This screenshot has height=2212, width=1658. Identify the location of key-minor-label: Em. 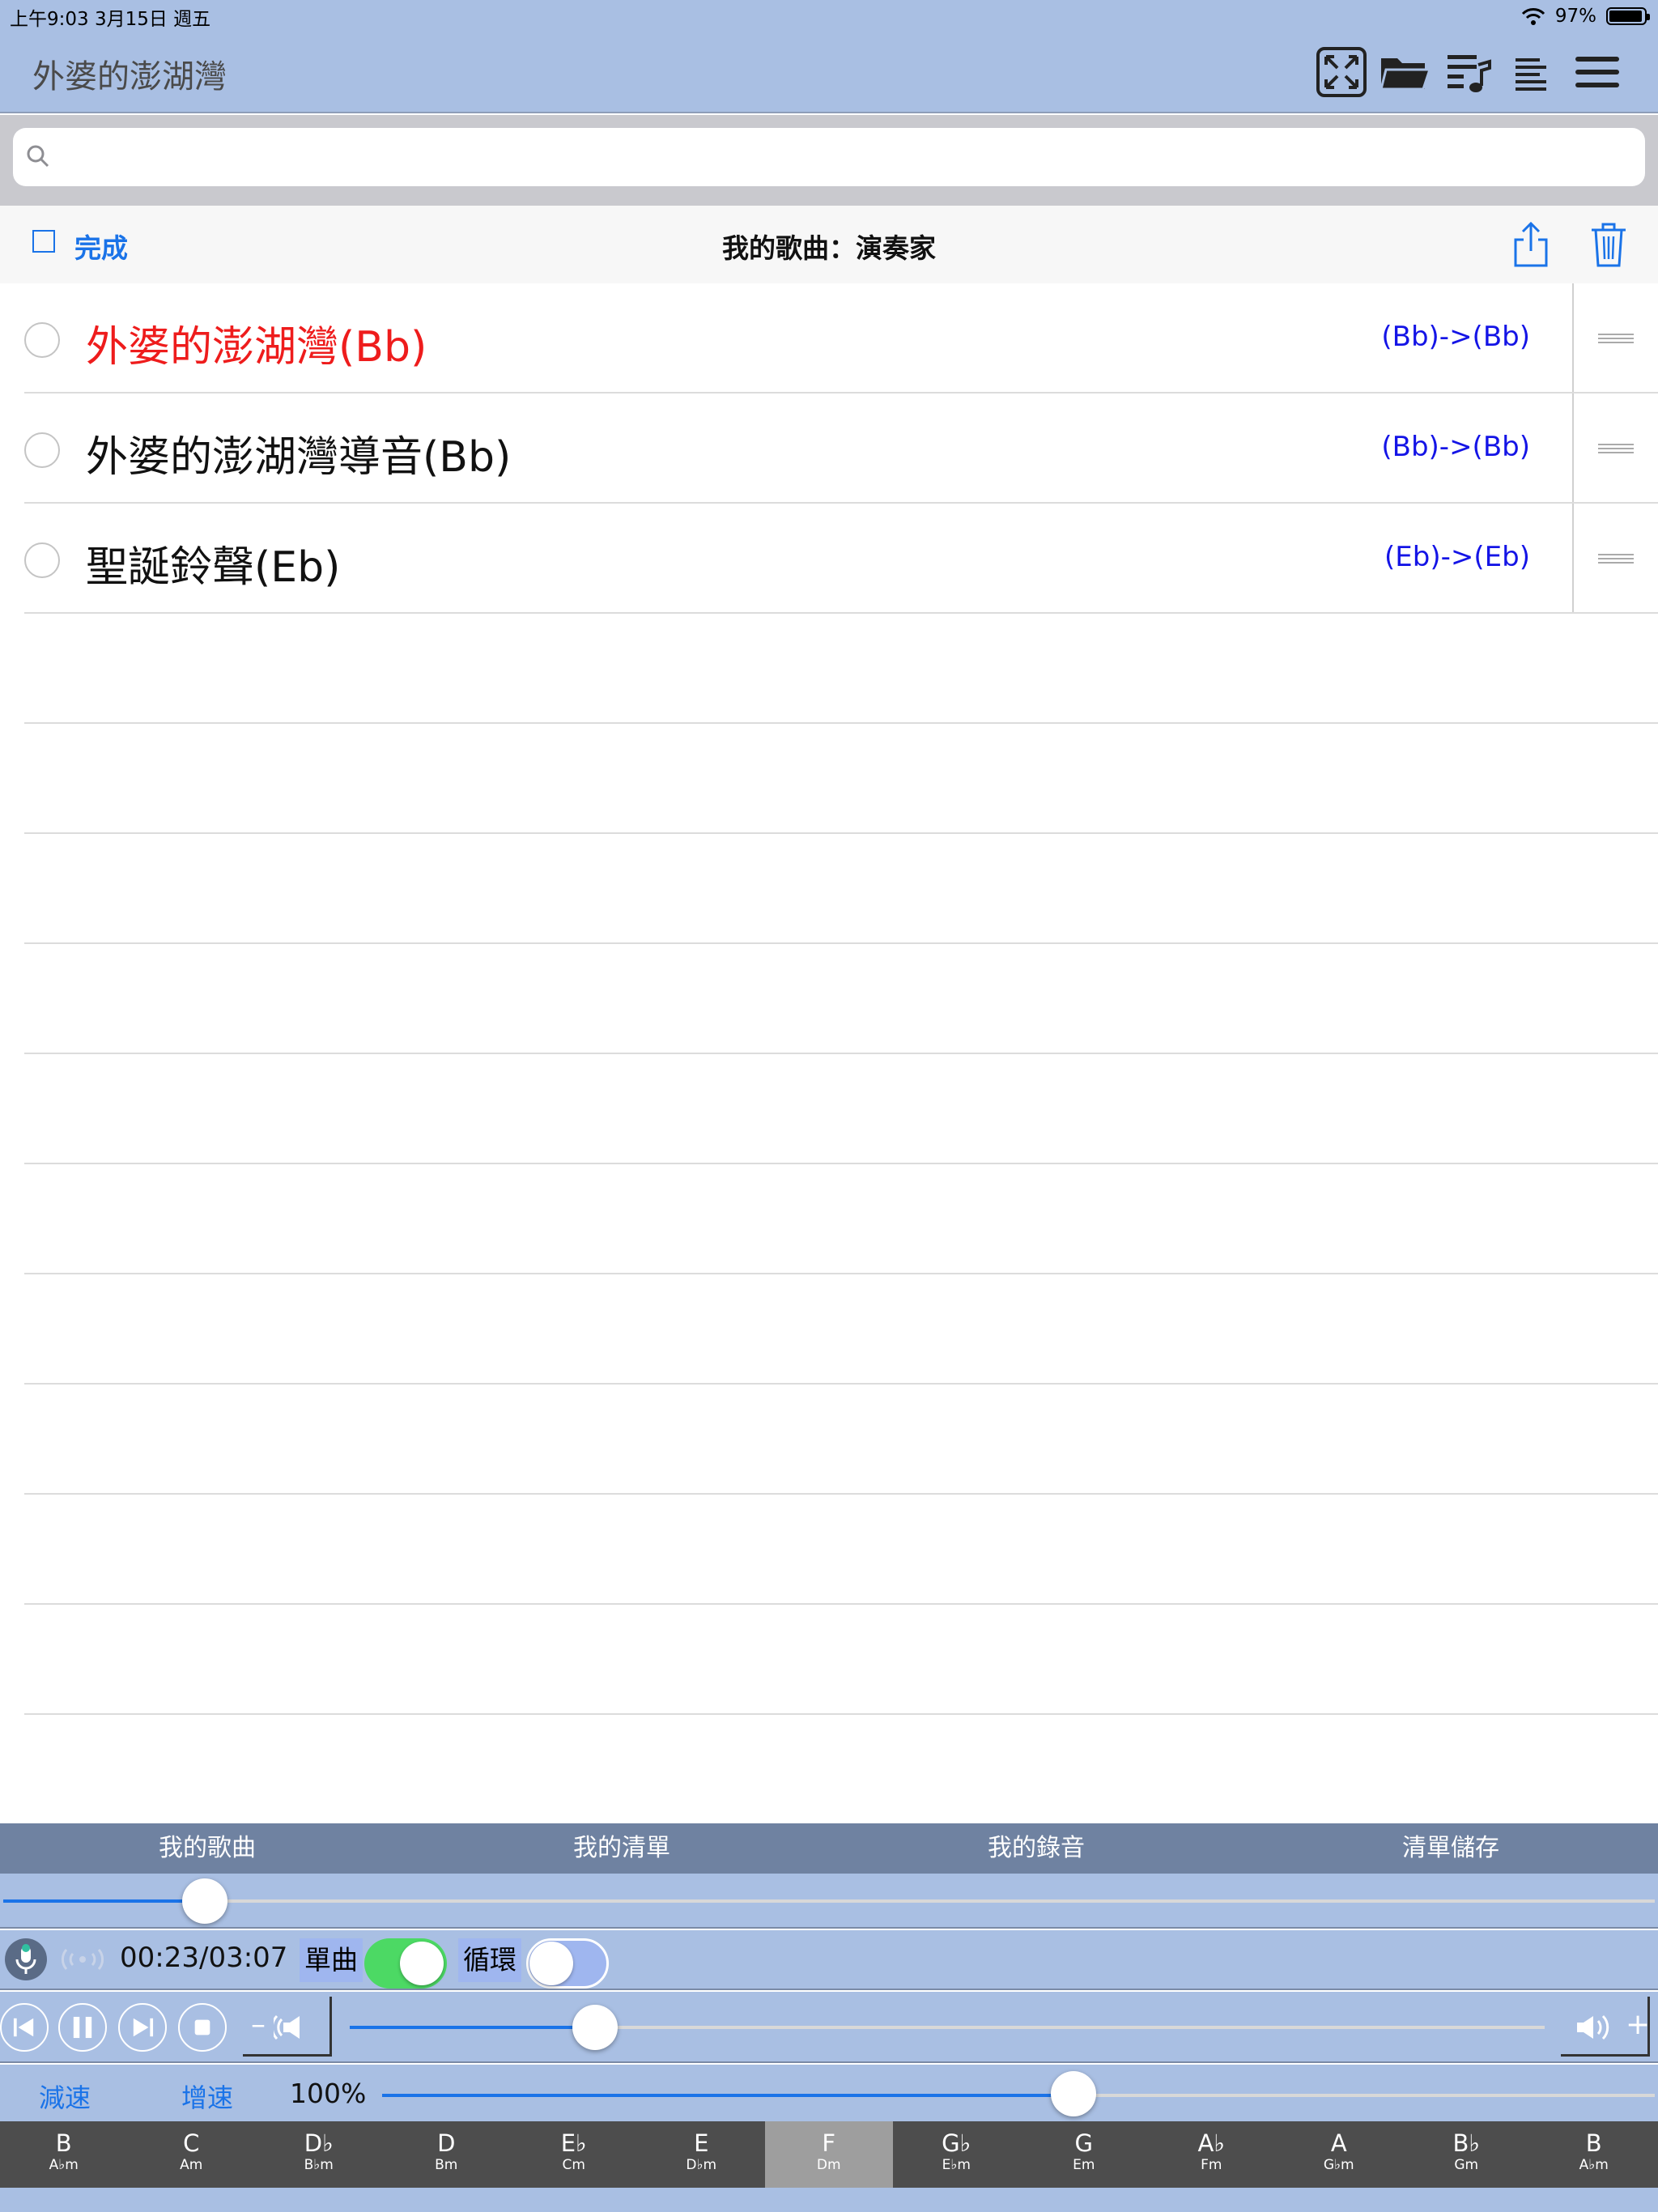
(1084, 2165).